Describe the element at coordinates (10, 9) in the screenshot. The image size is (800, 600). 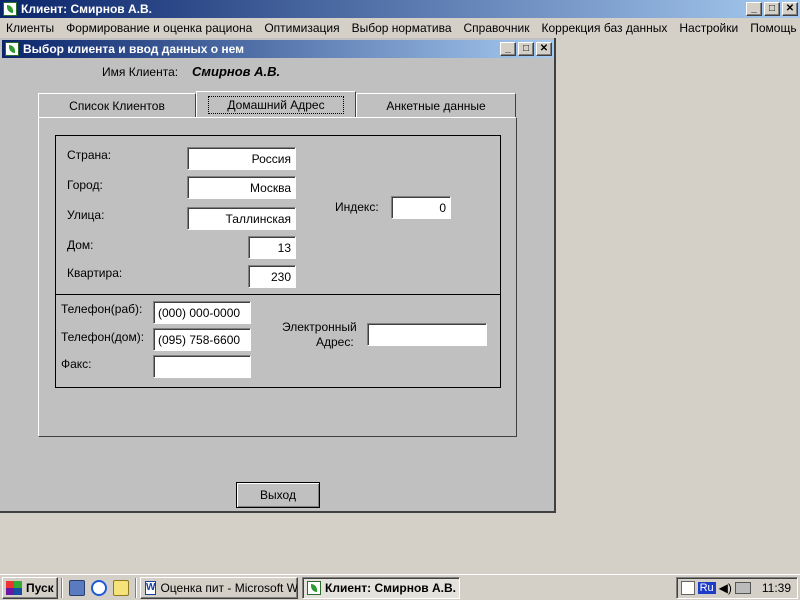
I see `app-icon` at that location.